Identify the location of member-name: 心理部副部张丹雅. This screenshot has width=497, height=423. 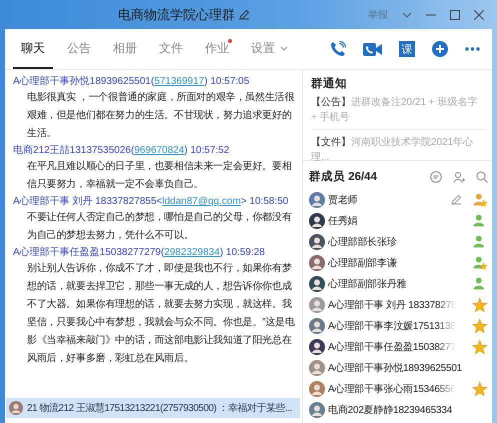
(367, 284).